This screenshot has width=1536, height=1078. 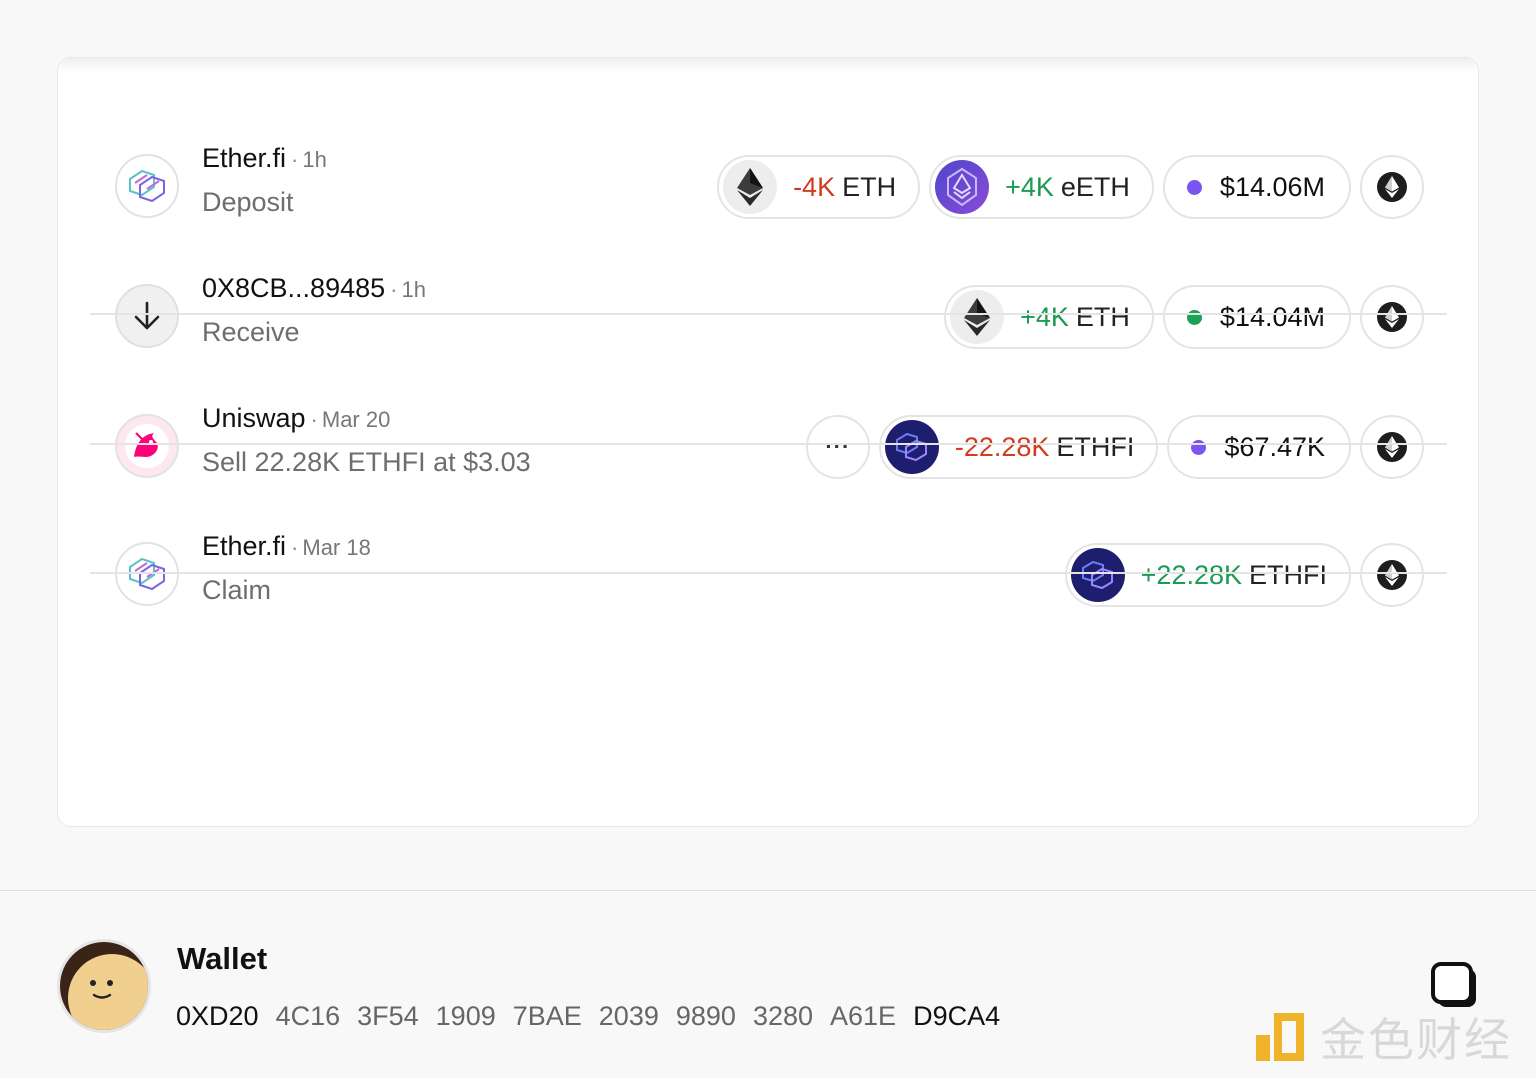 I want to click on transaction-row: Ether.fi · 1h Deposit -4K ETH +4K eETH $14.06M, so click(x=769, y=188).